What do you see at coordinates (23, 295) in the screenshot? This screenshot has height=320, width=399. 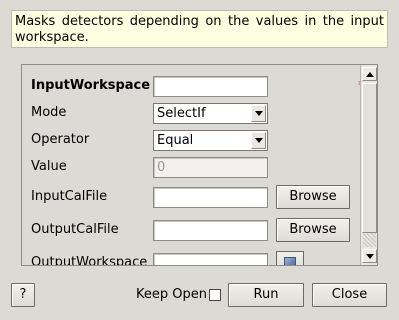 I see `help-button: ?` at bounding box center [23, 295].